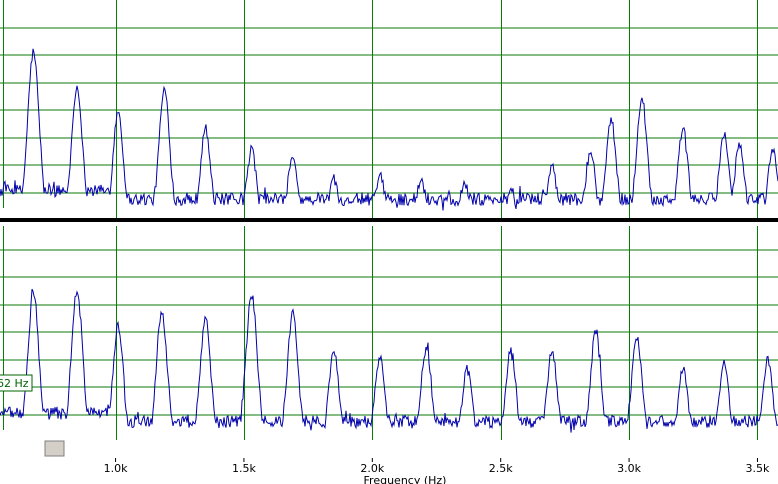  Describe the element at coordinates (244, 468) in the screenshot. I see `x-tick-label: 1.5k` at that location.